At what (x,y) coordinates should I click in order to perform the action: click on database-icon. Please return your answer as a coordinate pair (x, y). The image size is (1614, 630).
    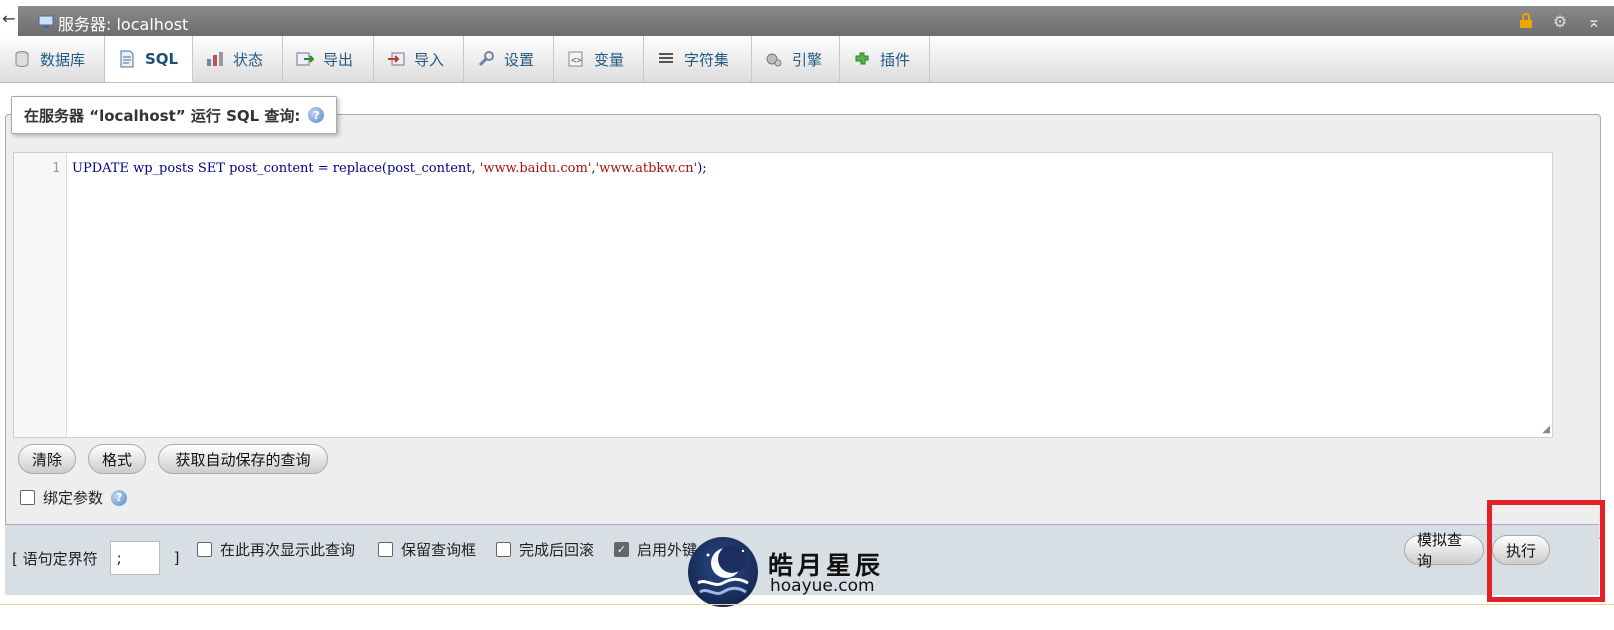
    Looking at the image, I should click on (22, 59).